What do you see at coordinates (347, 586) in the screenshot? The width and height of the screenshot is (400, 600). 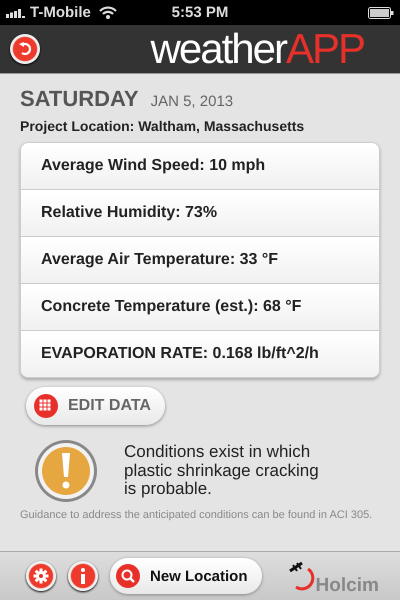 I see `brand-name: Holcim` at bounding box center [347, 586].